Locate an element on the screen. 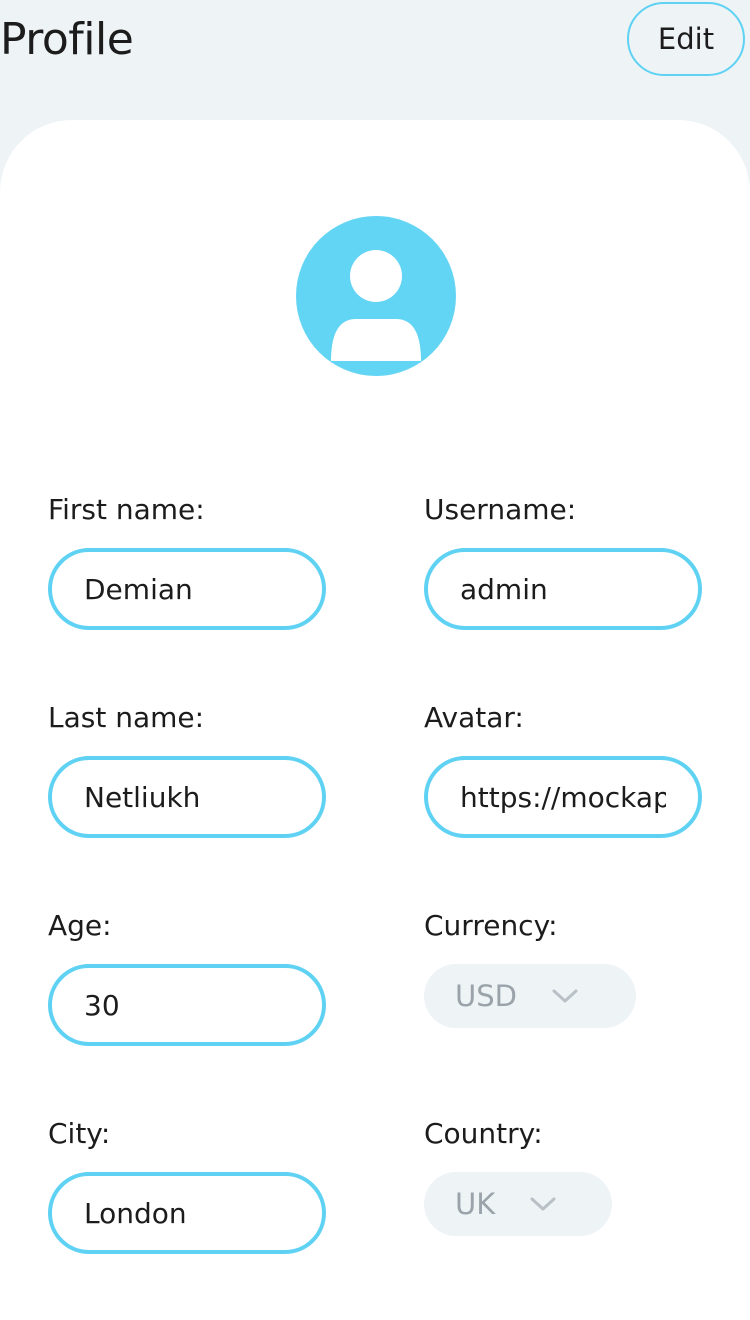  edit-button: Edit is located at coordinates (686, 39).